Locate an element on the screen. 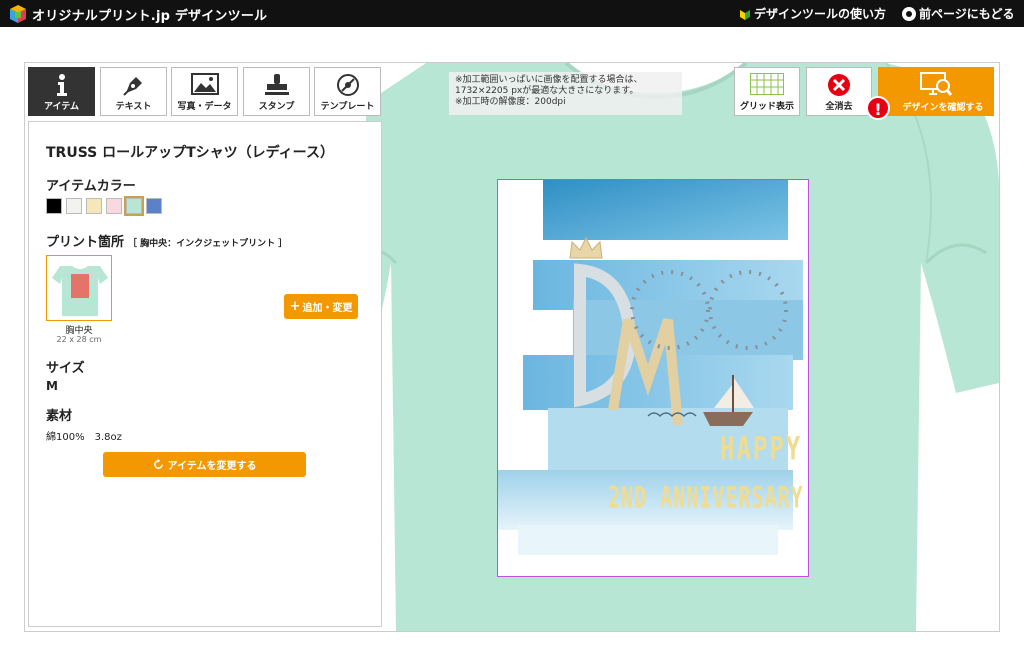 Image resolution: width=1024 pixels, height=651 pixels. tab-stamp: スタンプ is located at coordinates (276, 91).